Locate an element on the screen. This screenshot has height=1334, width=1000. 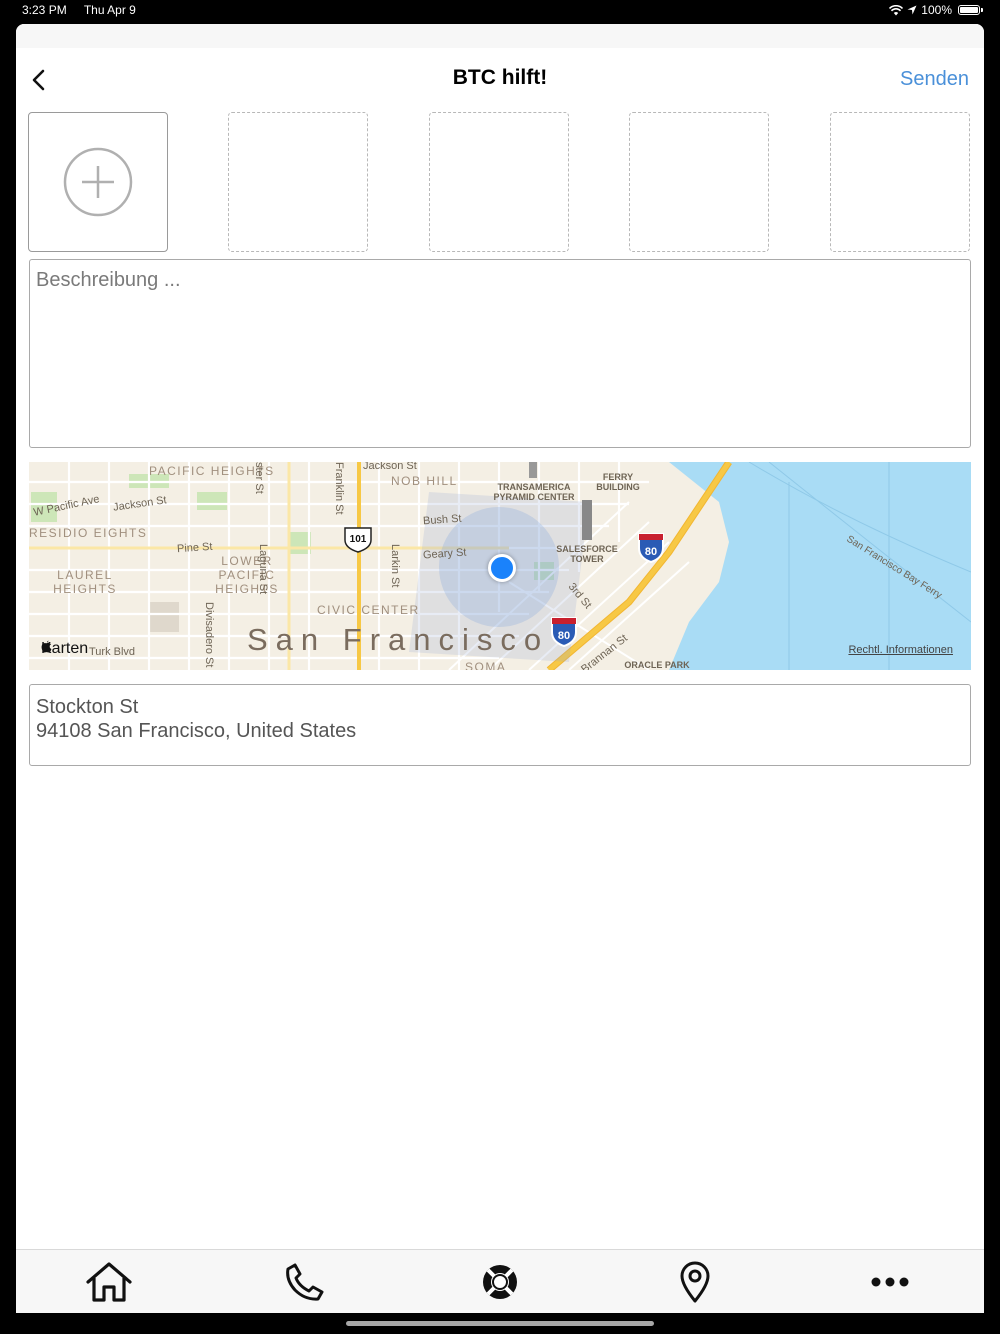
poi-ferry-building: FERRY BUILDING is located at coordinates (618, 482).